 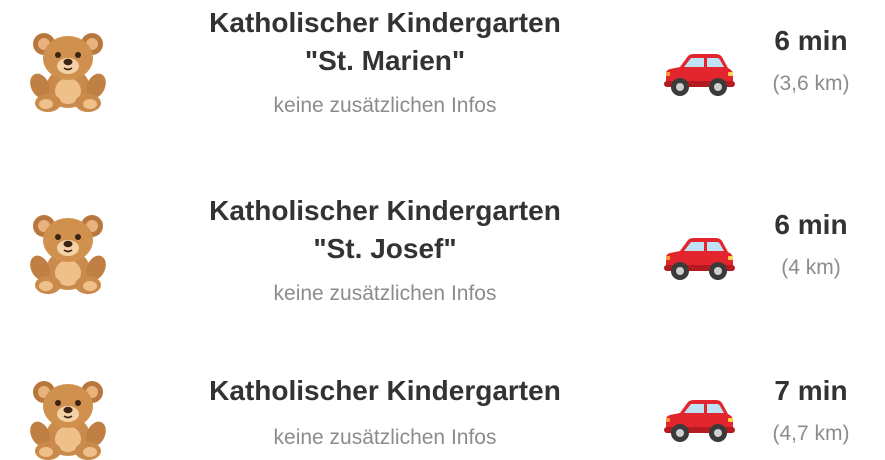 What do you see at coordinates (385, 41) in the screenshot?
I see `item-title: Katholischer Kindergarten "St. Marien"` at bounding box center [385, 41].